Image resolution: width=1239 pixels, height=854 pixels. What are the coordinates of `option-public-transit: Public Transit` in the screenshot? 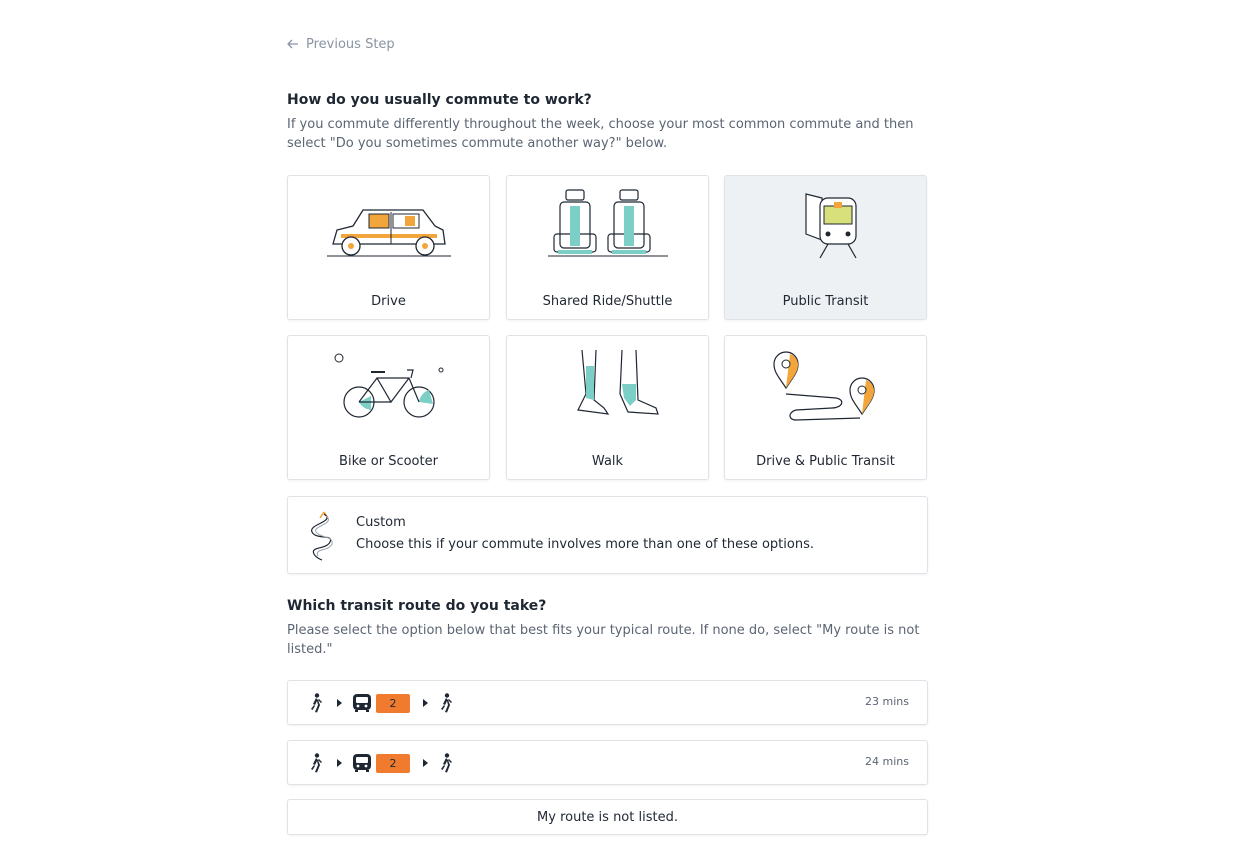 It's located at (825, 247).